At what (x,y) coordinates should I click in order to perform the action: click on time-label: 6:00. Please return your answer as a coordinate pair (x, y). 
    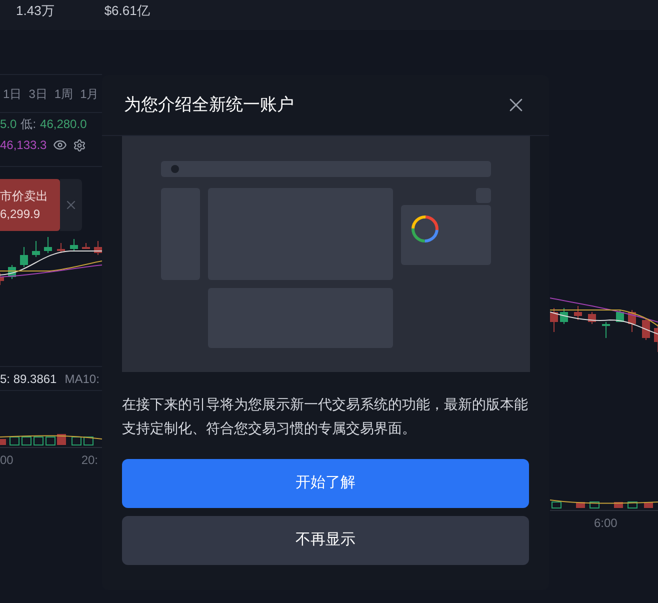
    Looking at the image, I should click on (606, 523).